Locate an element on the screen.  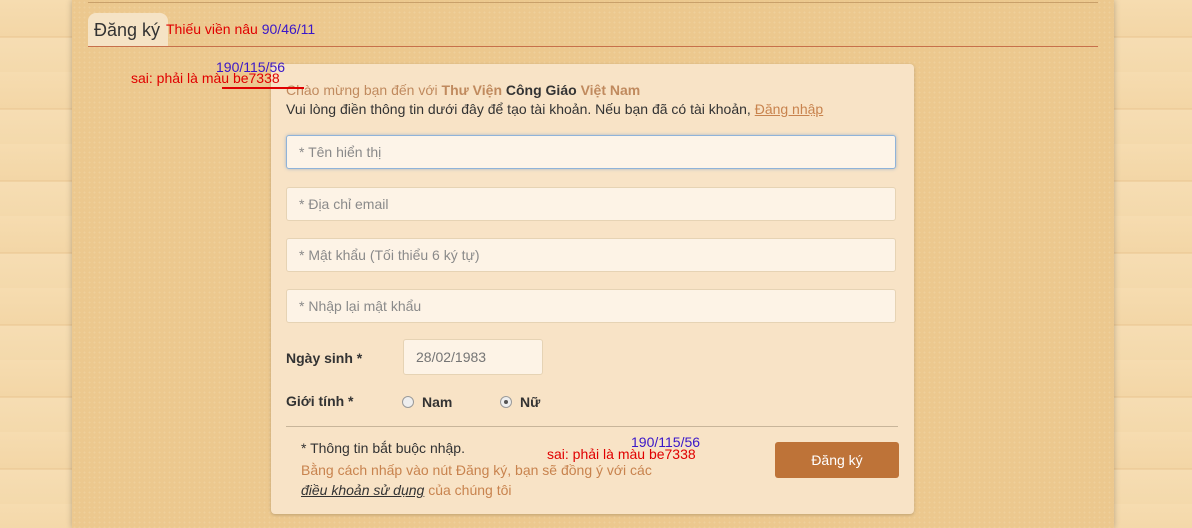
gender-label: Giới tính * is located at coordinates (320, 401).